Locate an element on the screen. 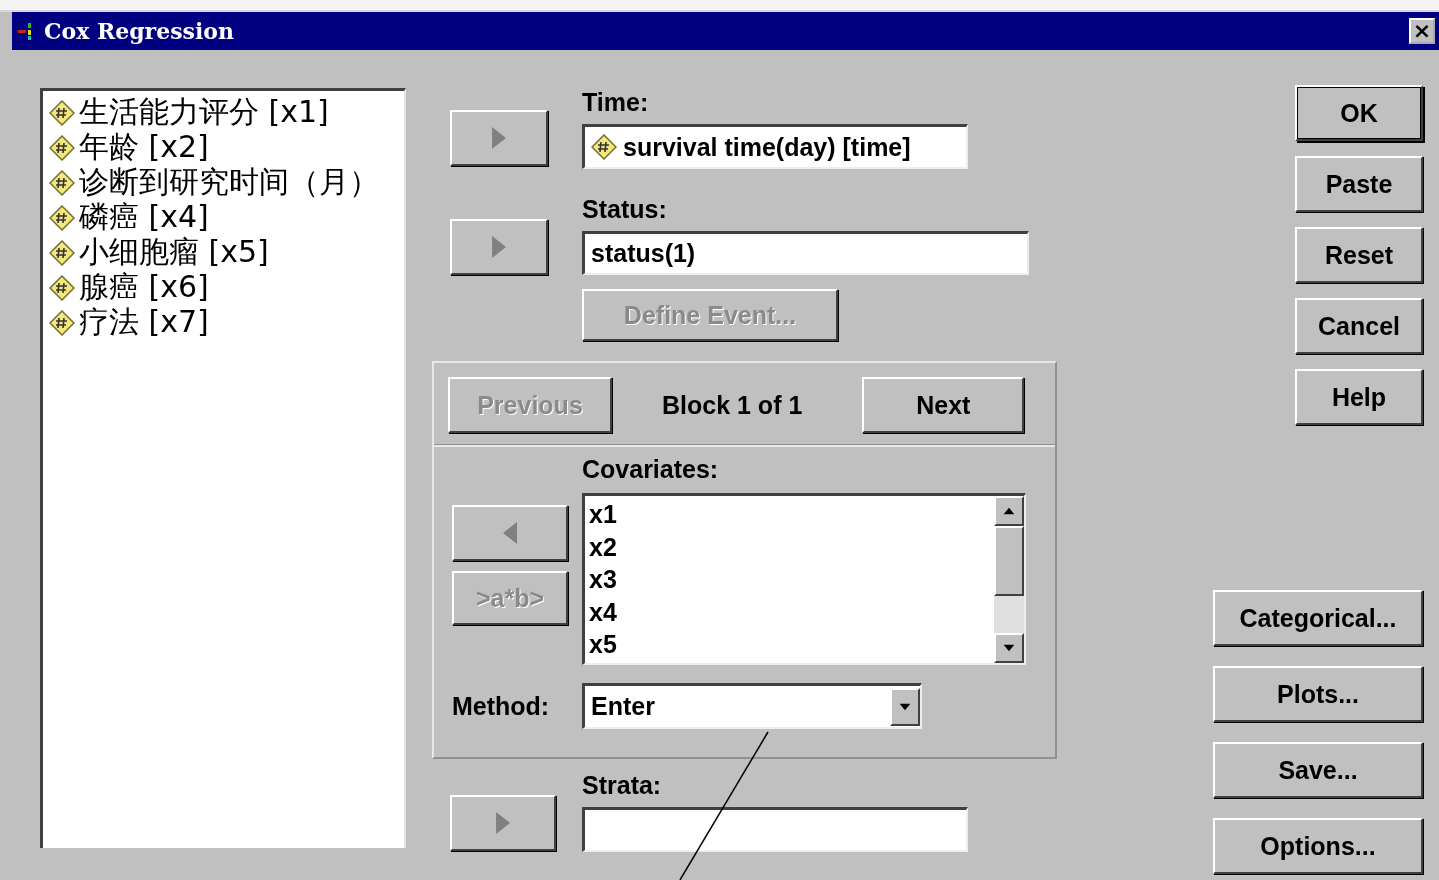 The image size is (1439, 880). scroll-thumb is located at coordinates (1009, 561).